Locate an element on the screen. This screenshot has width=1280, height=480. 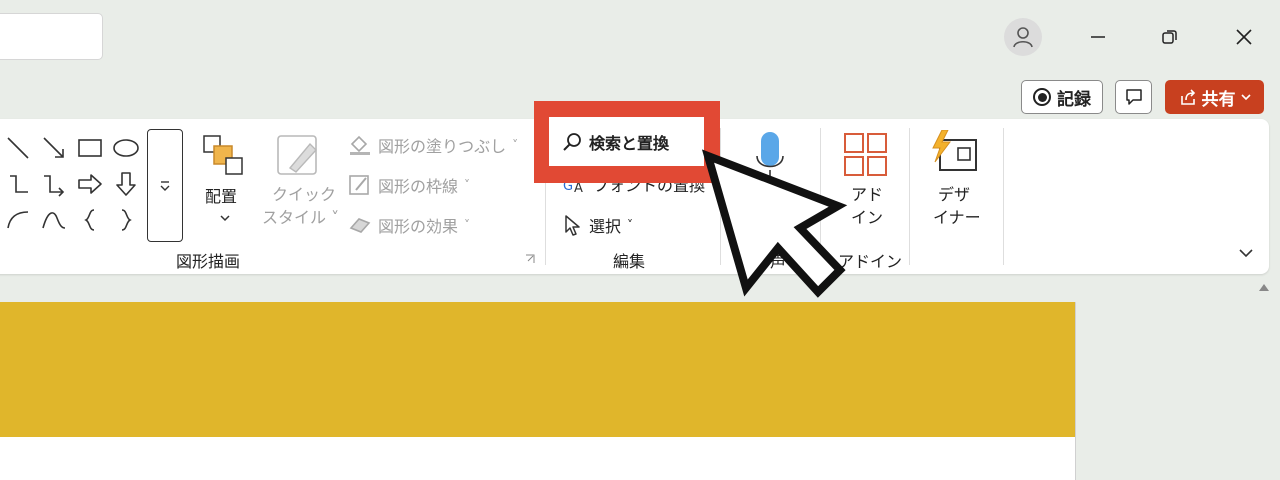
gallery-expand-icon is located at coordinates (165, 185).